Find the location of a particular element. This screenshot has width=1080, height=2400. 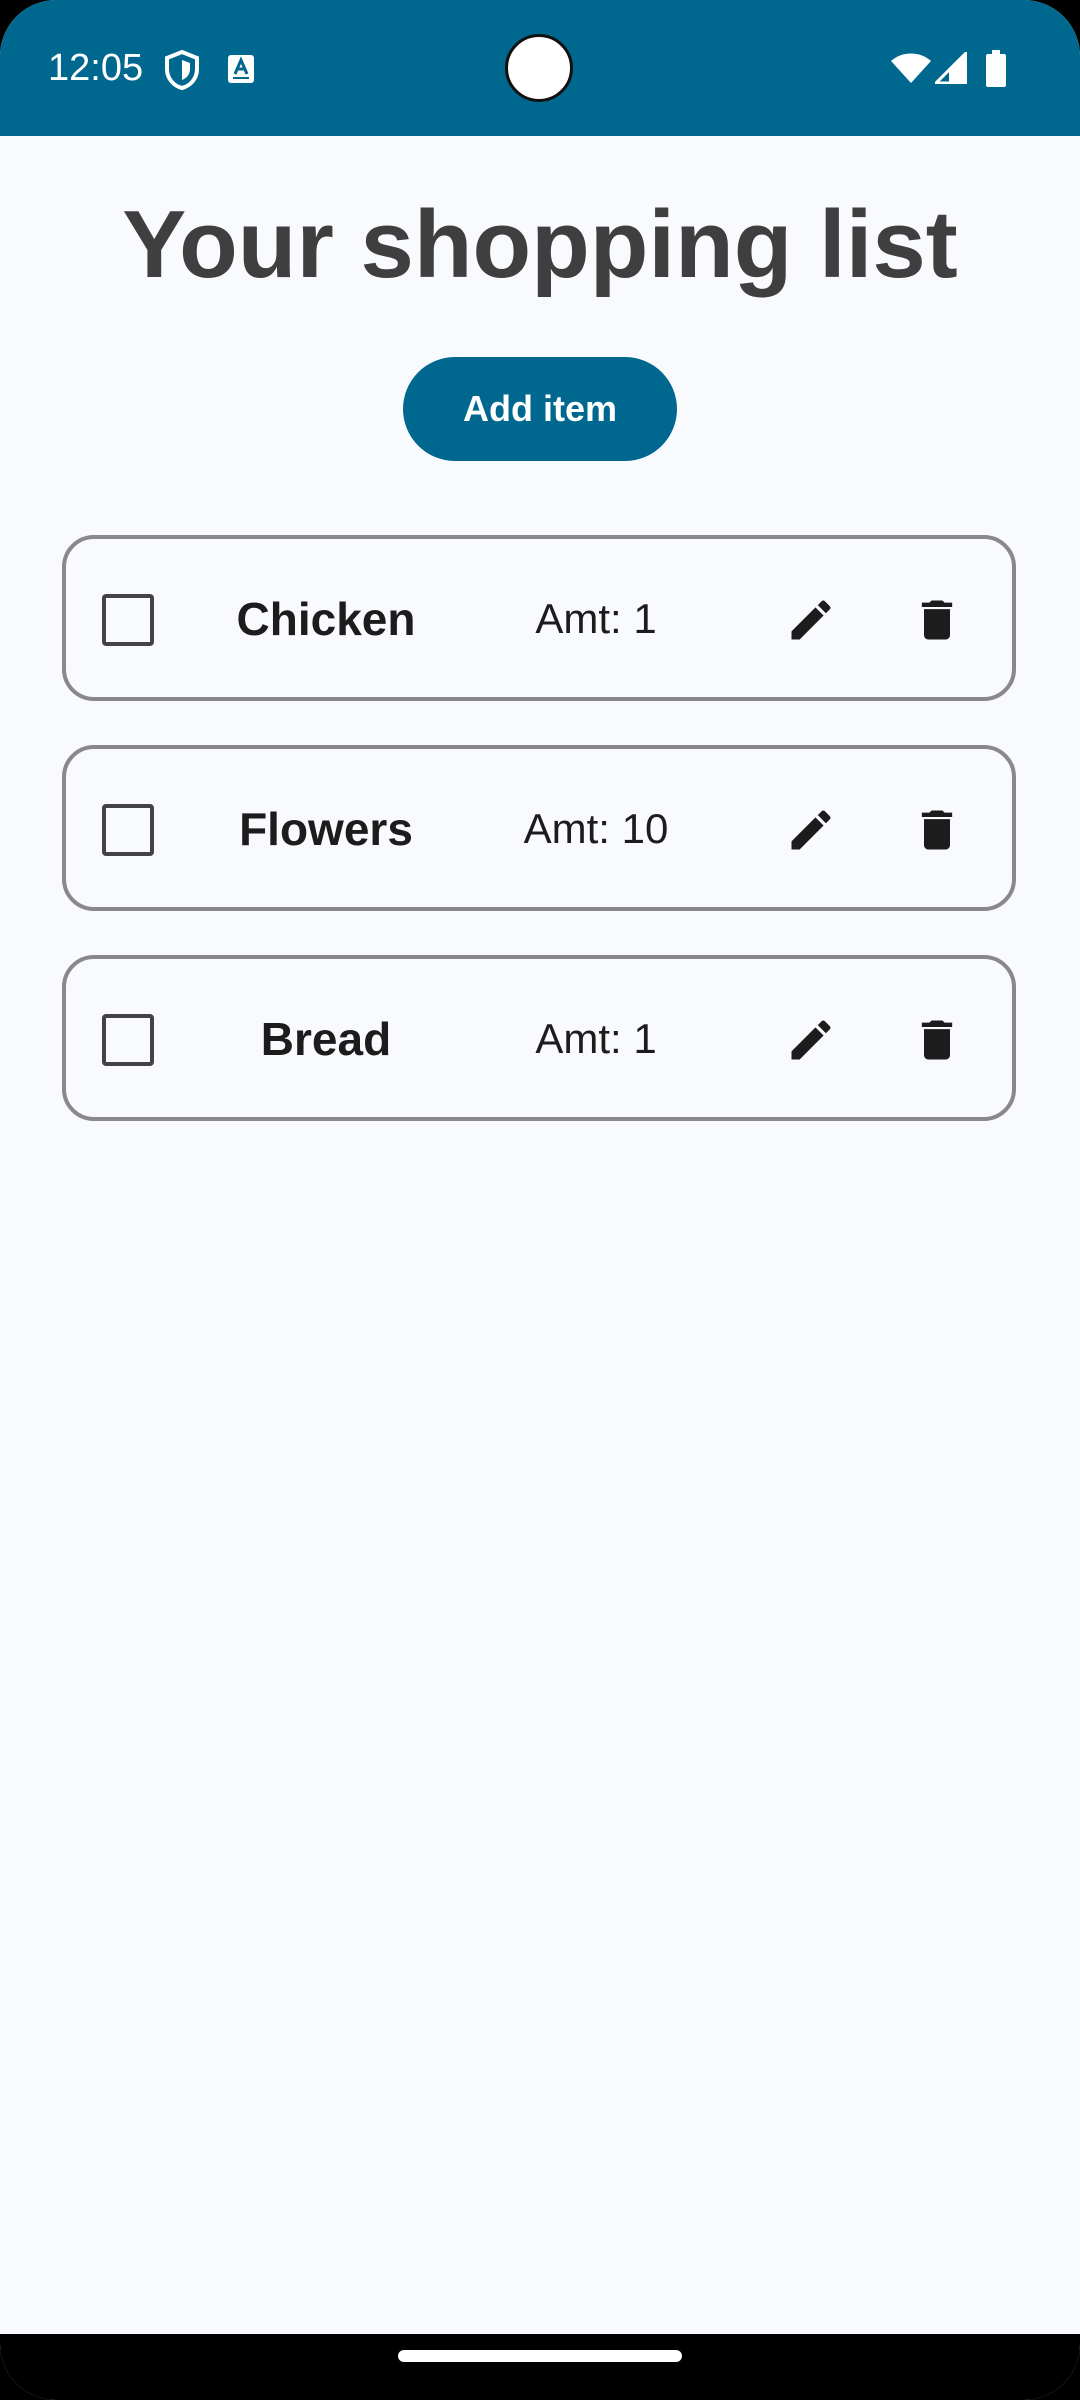

shield-icon is located at coordinates (182, 70).